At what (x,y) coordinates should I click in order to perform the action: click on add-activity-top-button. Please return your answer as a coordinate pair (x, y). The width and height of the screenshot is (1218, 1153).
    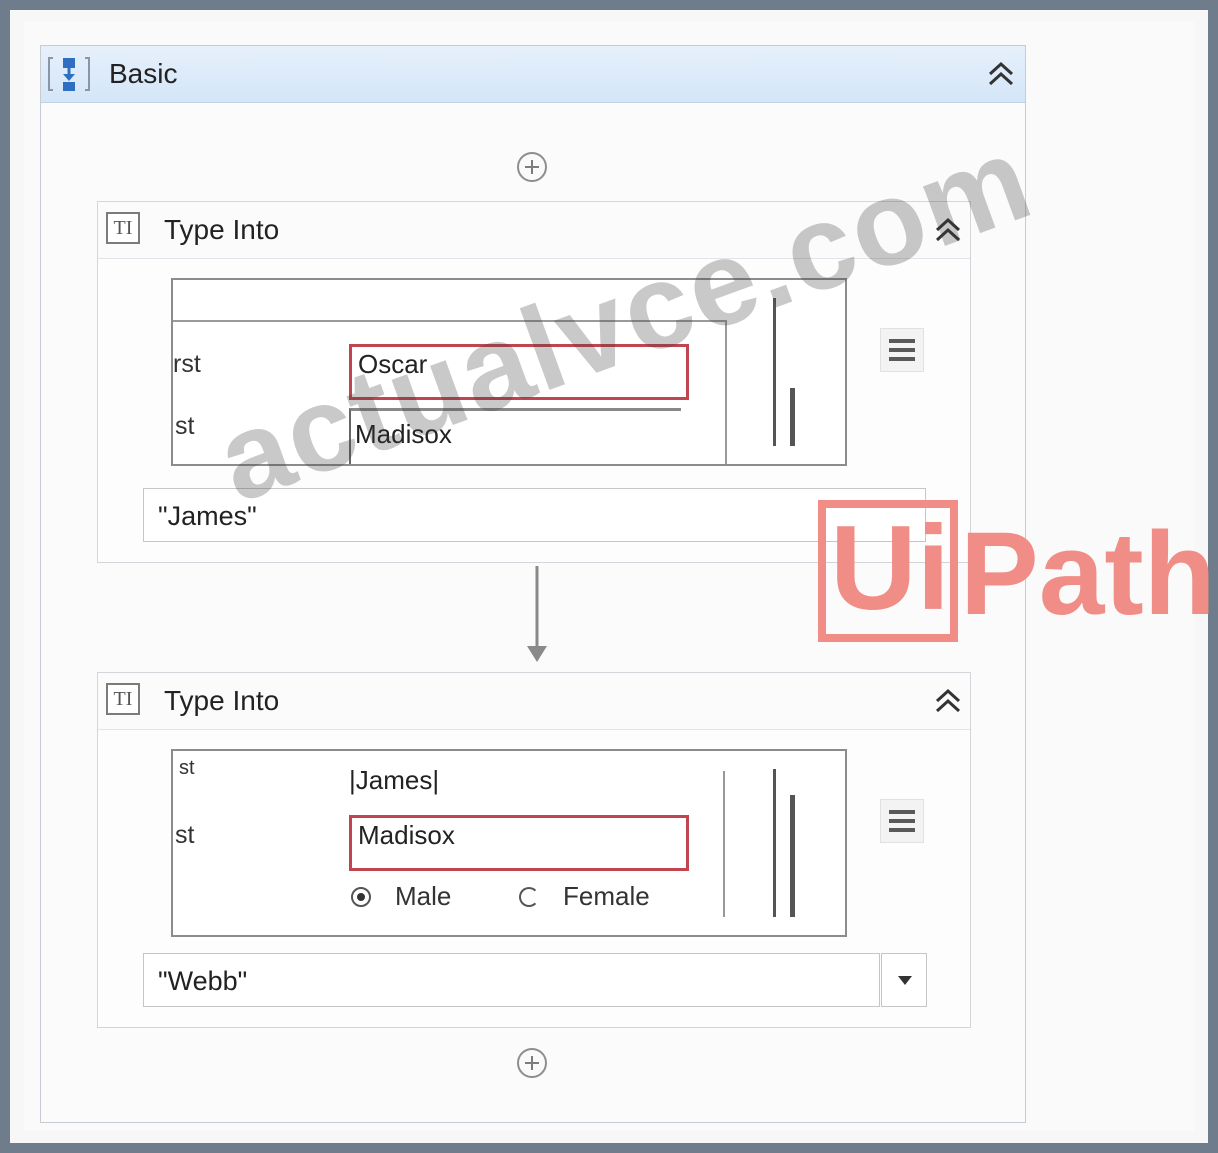
    Looking at the image, I should click on (532, 167).